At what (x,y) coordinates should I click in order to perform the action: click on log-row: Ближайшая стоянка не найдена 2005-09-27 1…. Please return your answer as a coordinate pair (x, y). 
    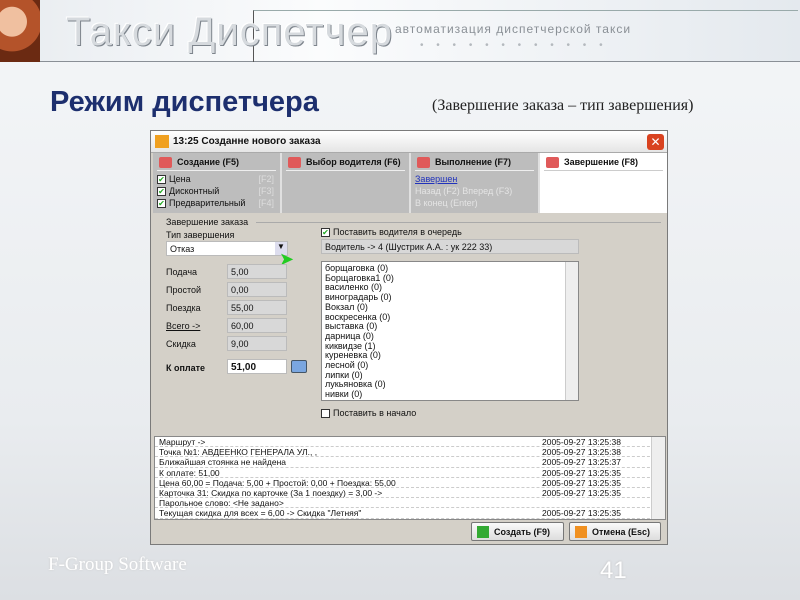
    Looking at the image, I should click on (410, 462).